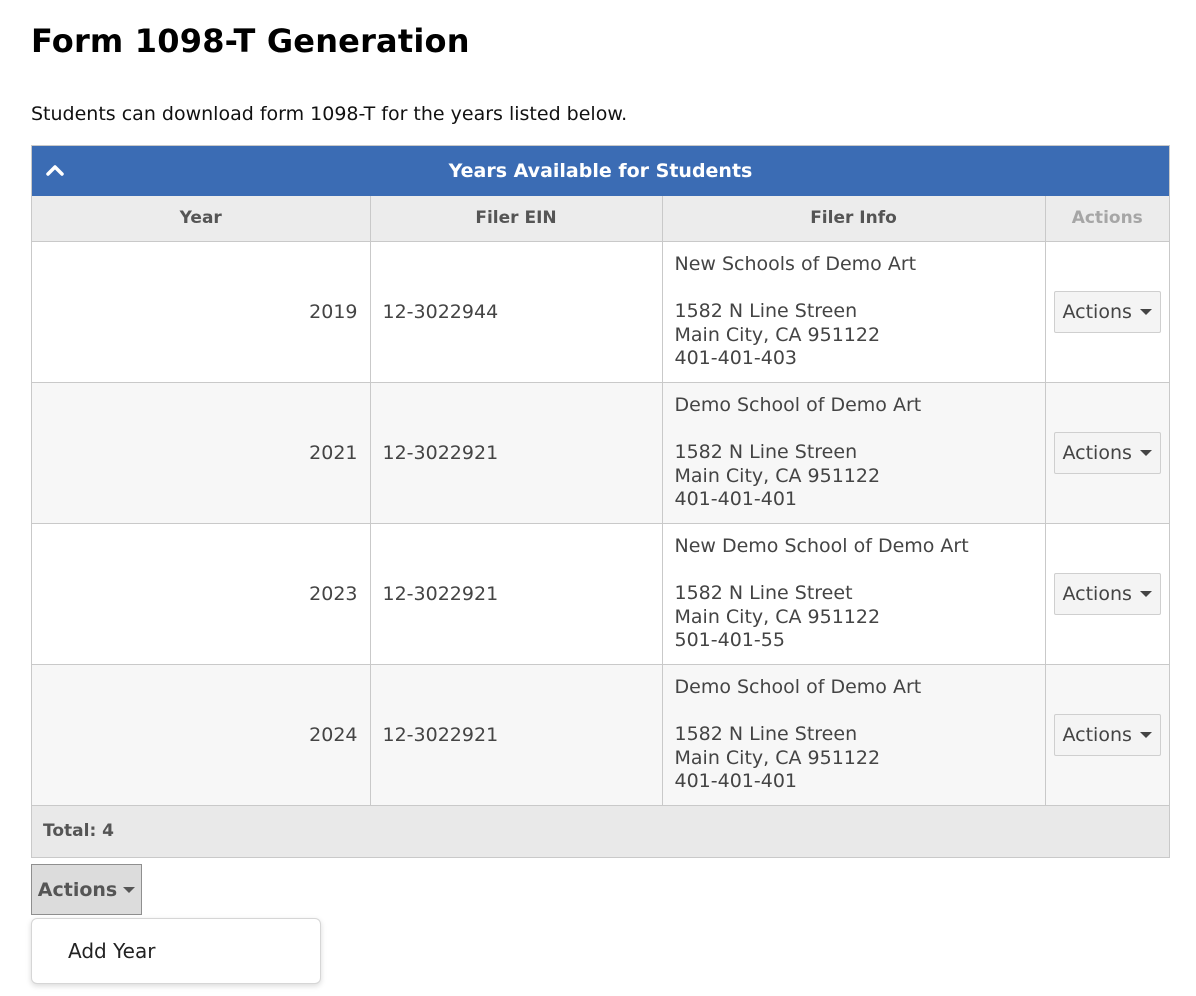 The width and height of the screenshot is (1196, 996). Describe the element at coordinates (736, 358) in the screenshot. I see `filer-phone: 401-401-403` at that location.